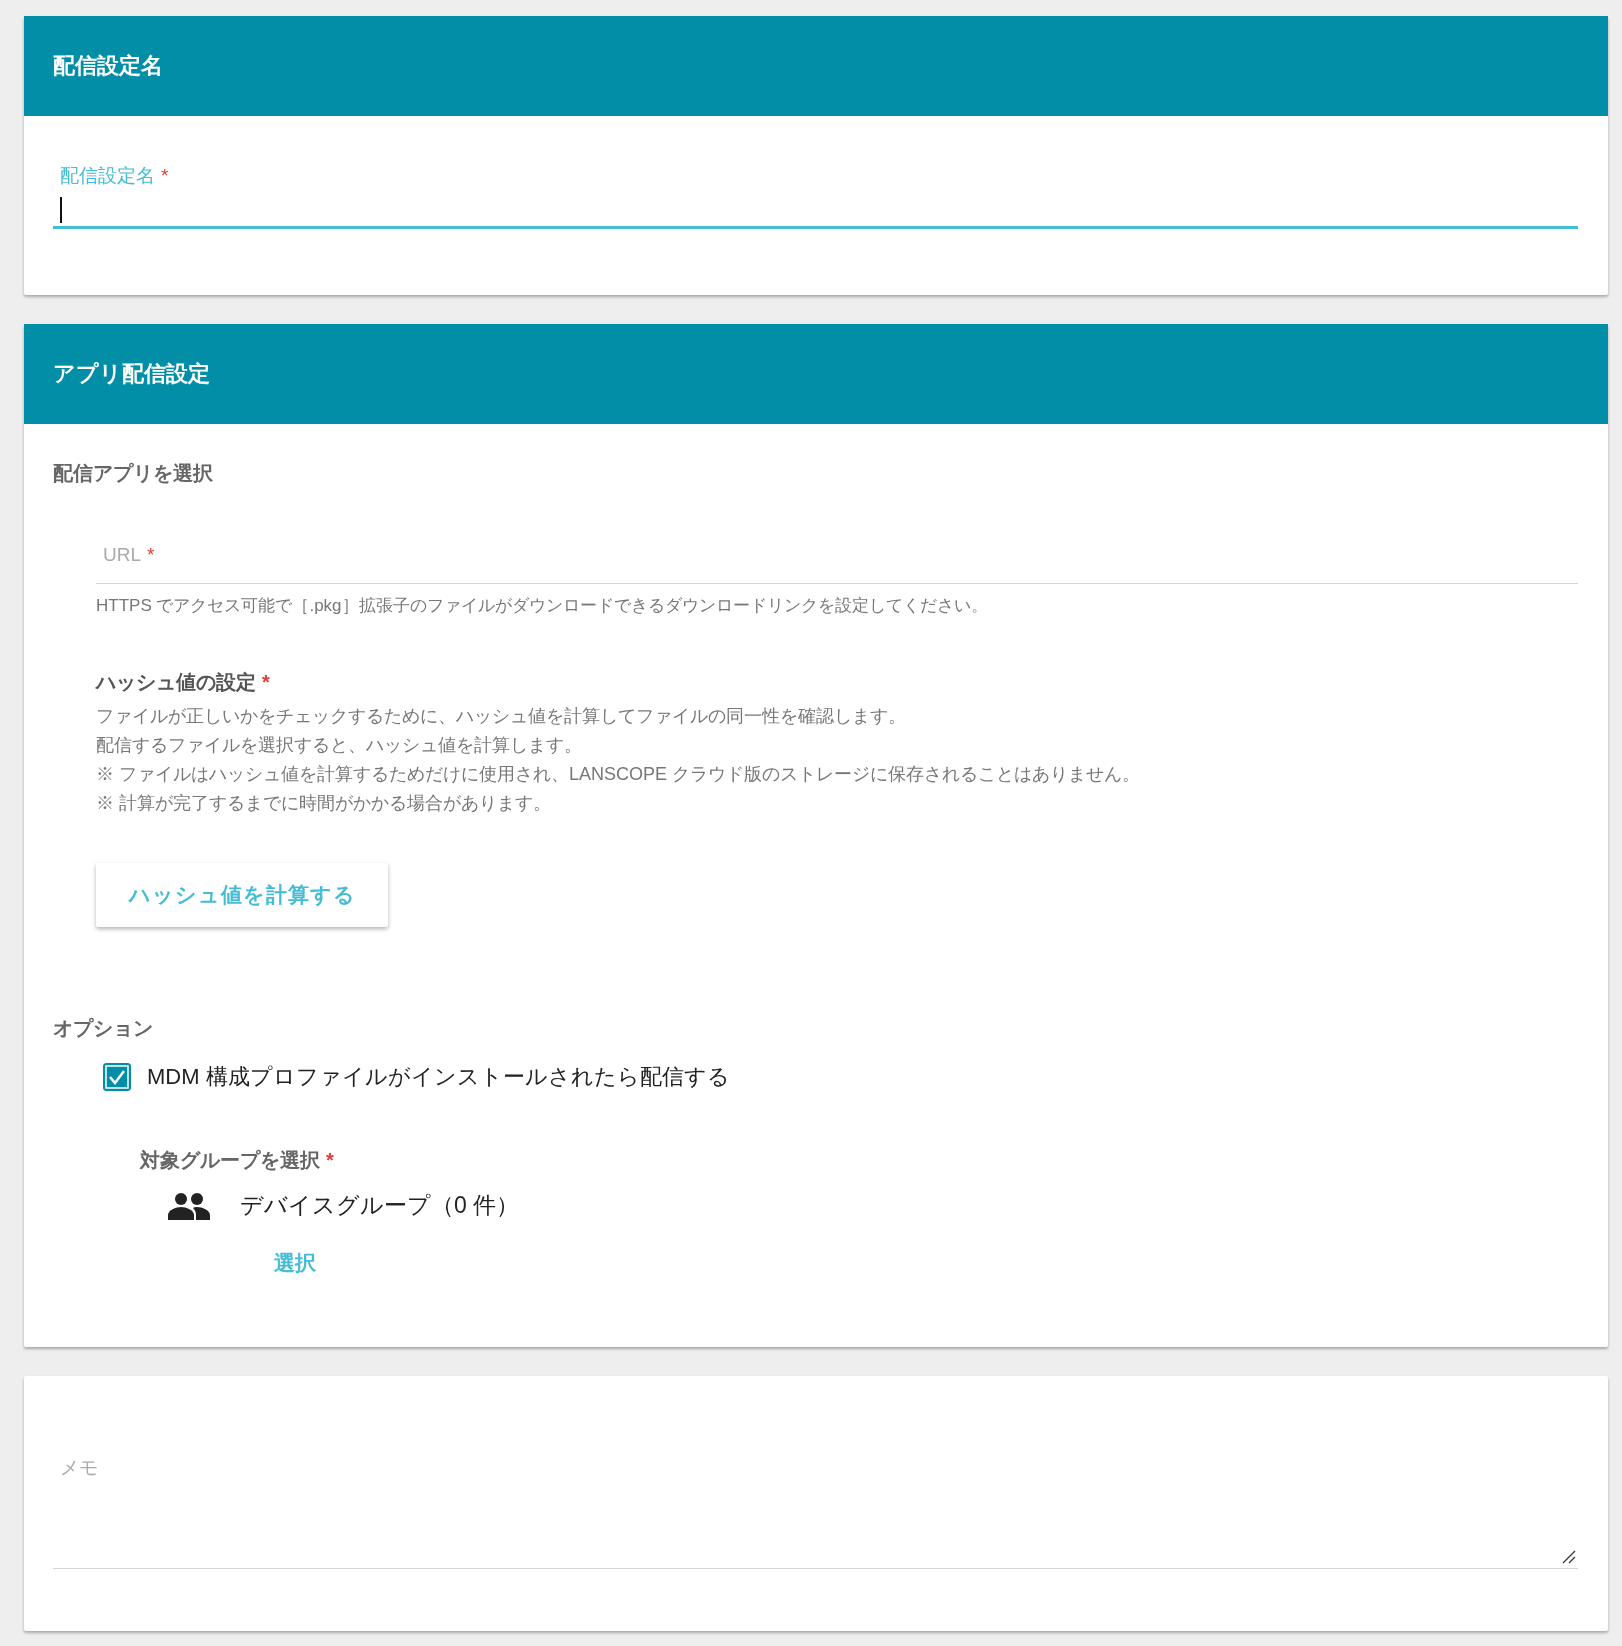  Describe the element at coordinates (619, 774) in the screenshot. I see `description-text: ※ ファイルはハッシュ値を計算するためだけに使用され、LANSCOPE クラウド版のストレージに保存されることはありません。` at that location.